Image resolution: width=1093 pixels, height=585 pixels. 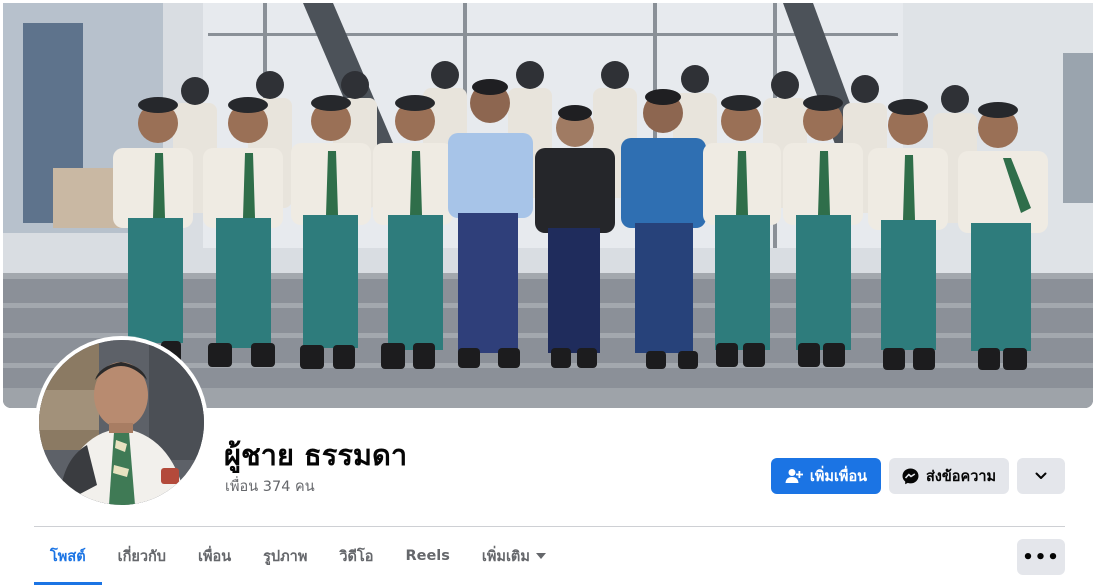 I want to click on message-button: ส่งข้อความ, so click(x=949, y=476).